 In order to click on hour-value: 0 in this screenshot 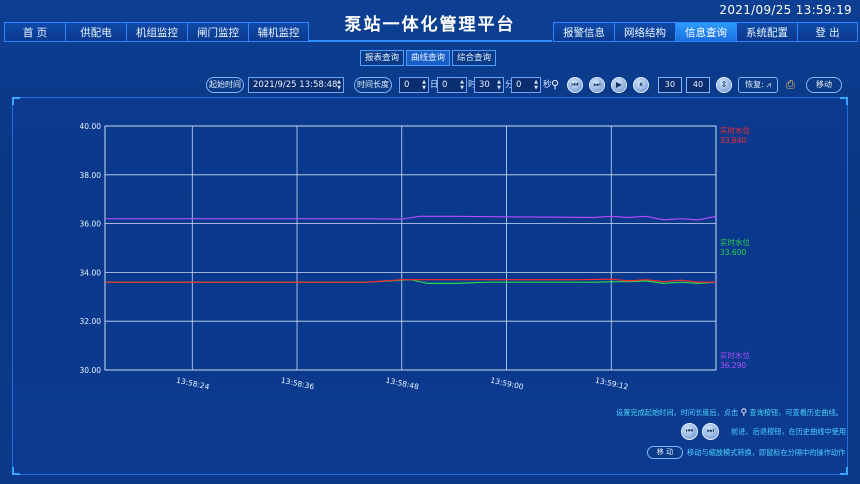, I will do `click(445, 85)`.